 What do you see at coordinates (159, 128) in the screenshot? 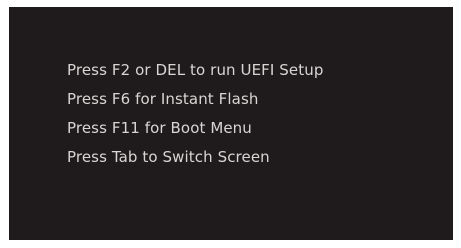
I see `boot-menu-prompt: Press F11 for Boot Menu` at bounding box center [159, 128].